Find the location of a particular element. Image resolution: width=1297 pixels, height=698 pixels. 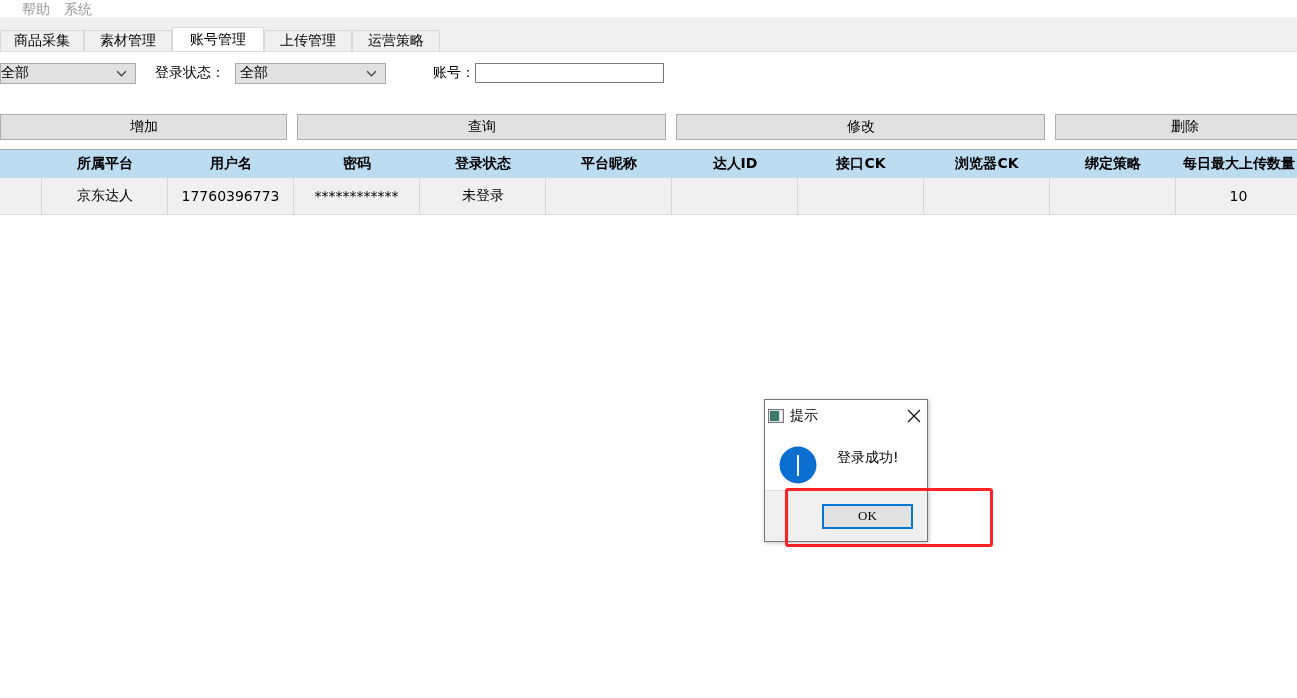

column-header: 达人ID is located at coordinates (735, 163).